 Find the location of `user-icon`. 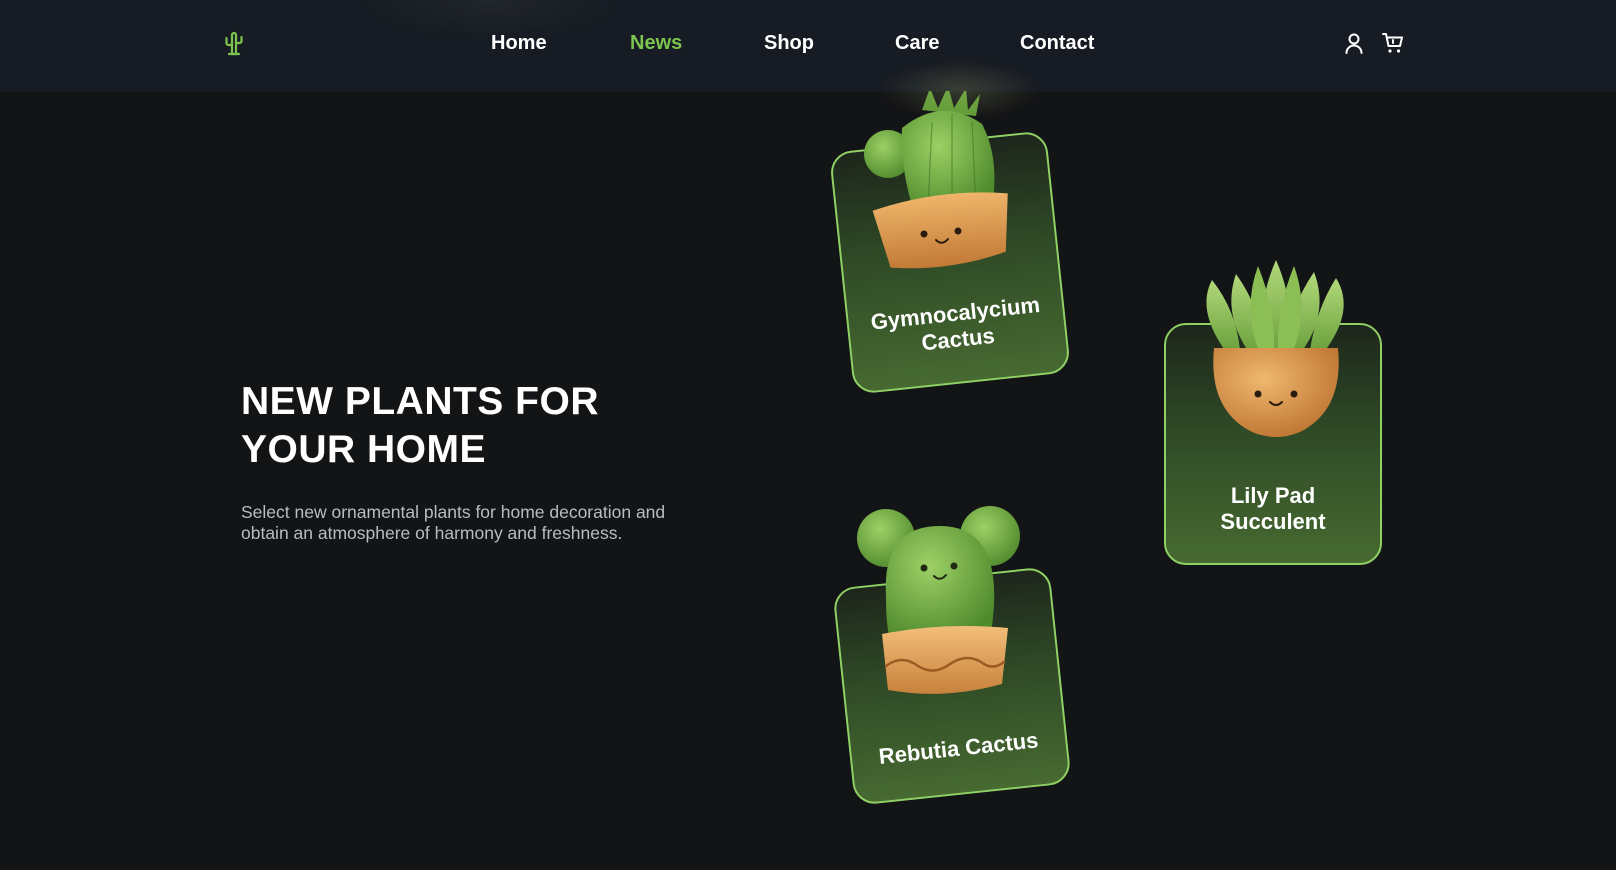

user-icon is located at coordinates (1354, 43).